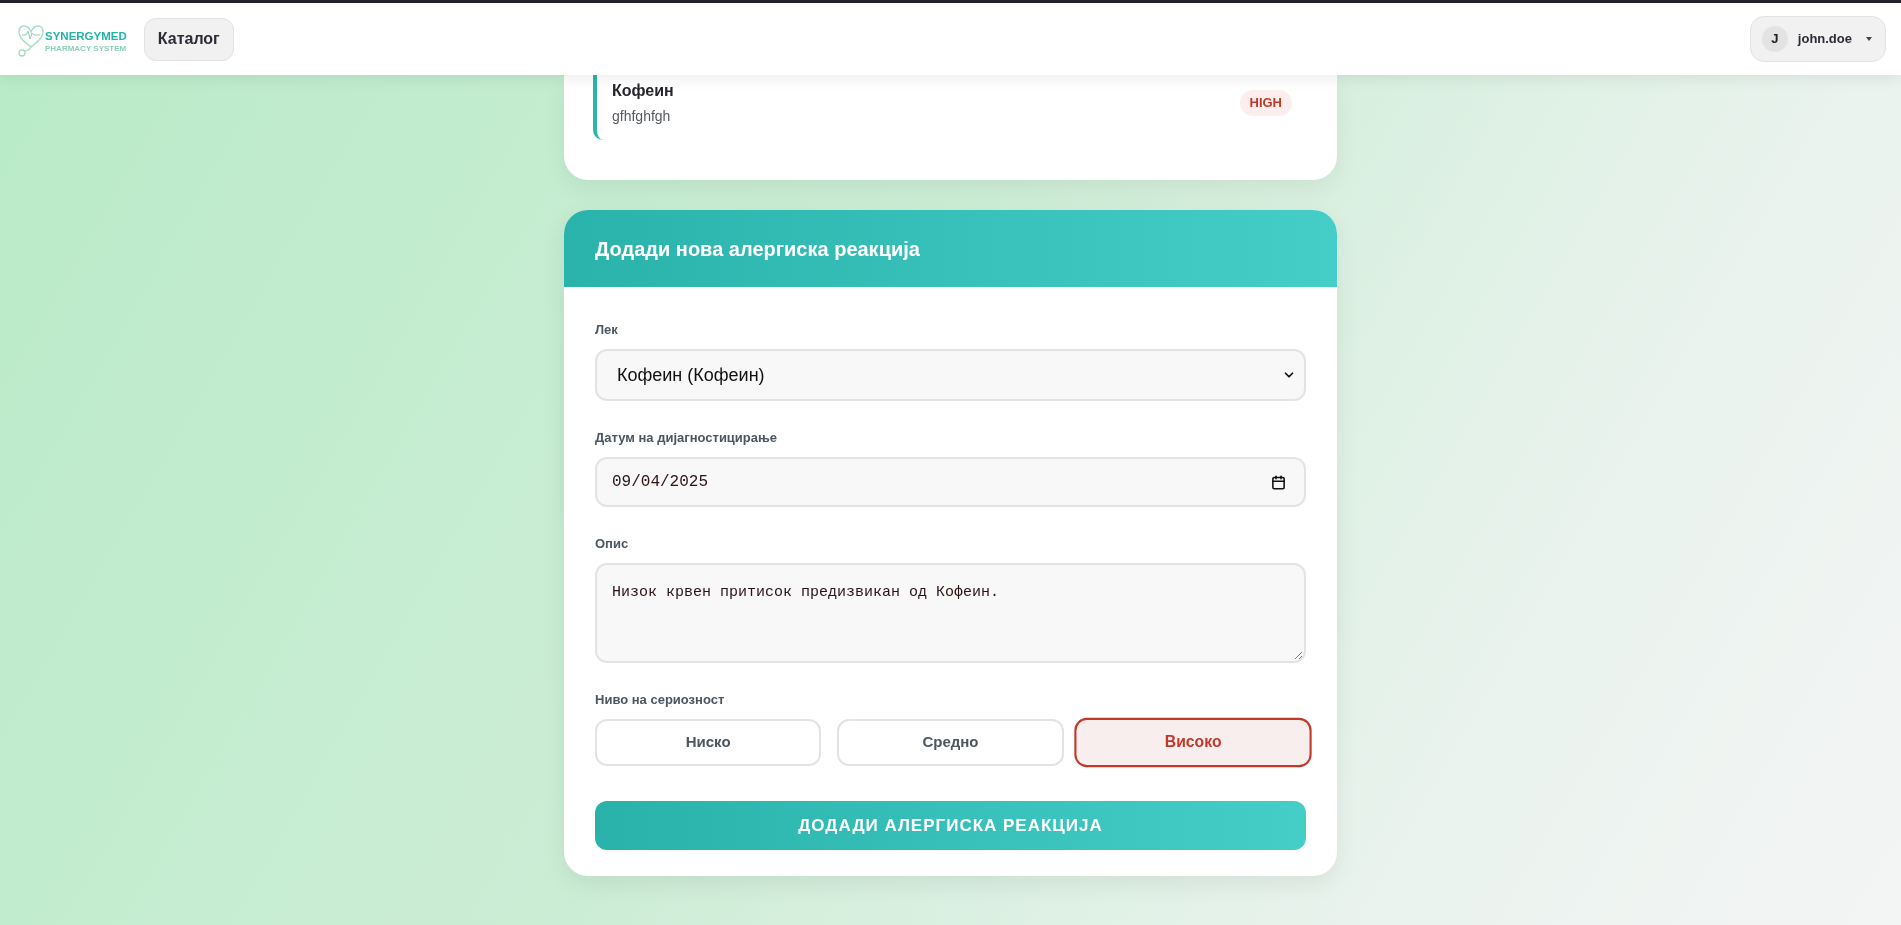  Describe the element at coordinates (1298, 655) in the screenshot. I see `resize-grip-icon` at that location.